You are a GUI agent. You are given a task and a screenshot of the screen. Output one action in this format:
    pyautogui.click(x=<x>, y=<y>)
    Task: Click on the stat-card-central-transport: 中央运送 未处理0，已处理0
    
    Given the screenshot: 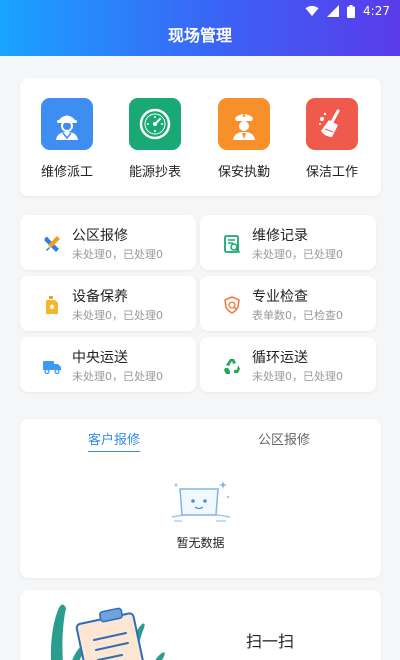 What is the action you would take?
    pyautogui.click(x=108, y=364)
    